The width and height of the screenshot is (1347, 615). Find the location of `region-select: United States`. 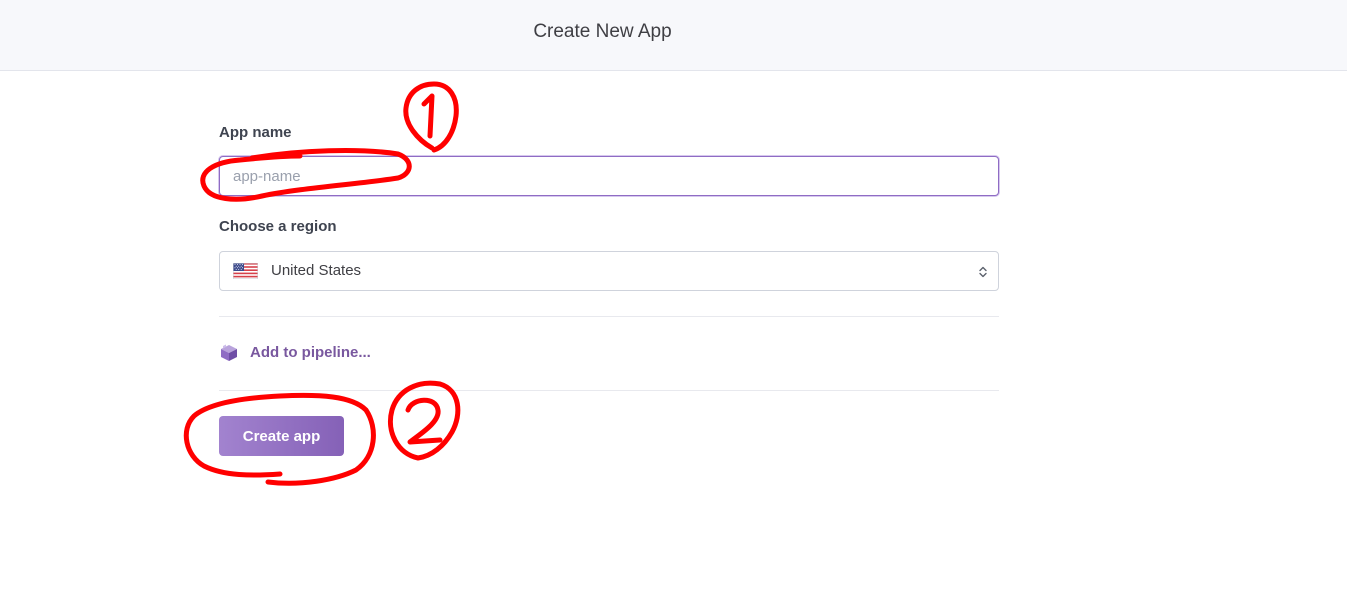

region-select: United States is located at coordinates (609, 271).